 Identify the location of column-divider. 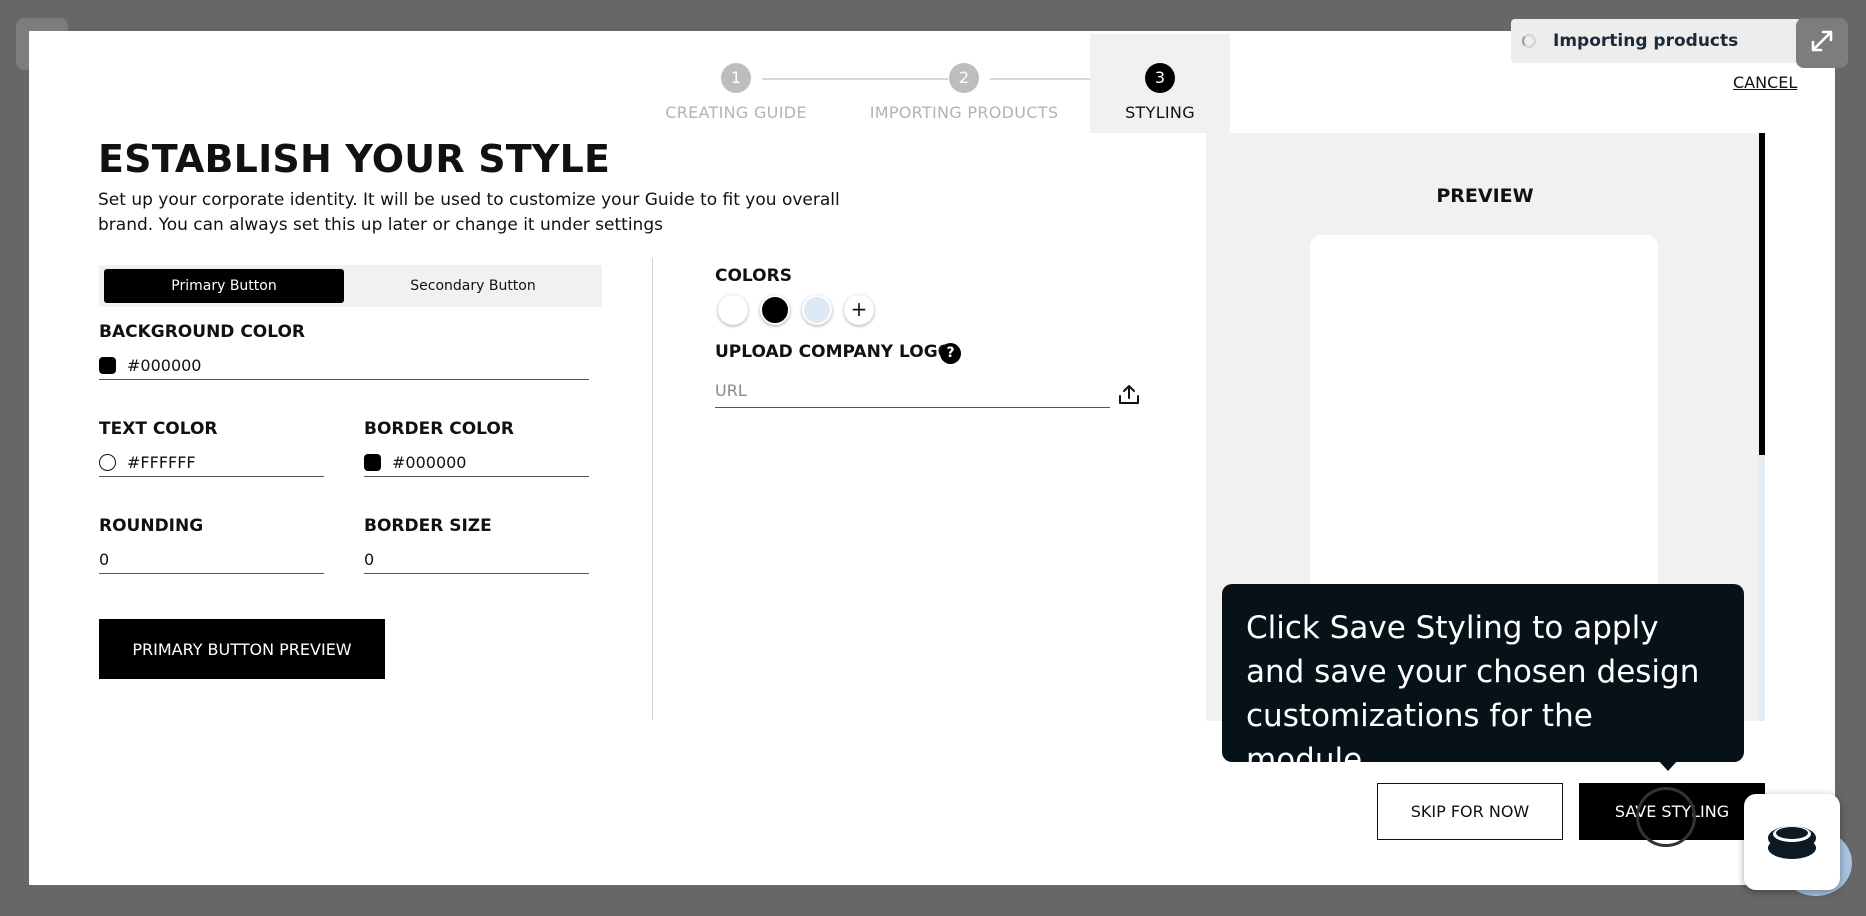
(652, 489).